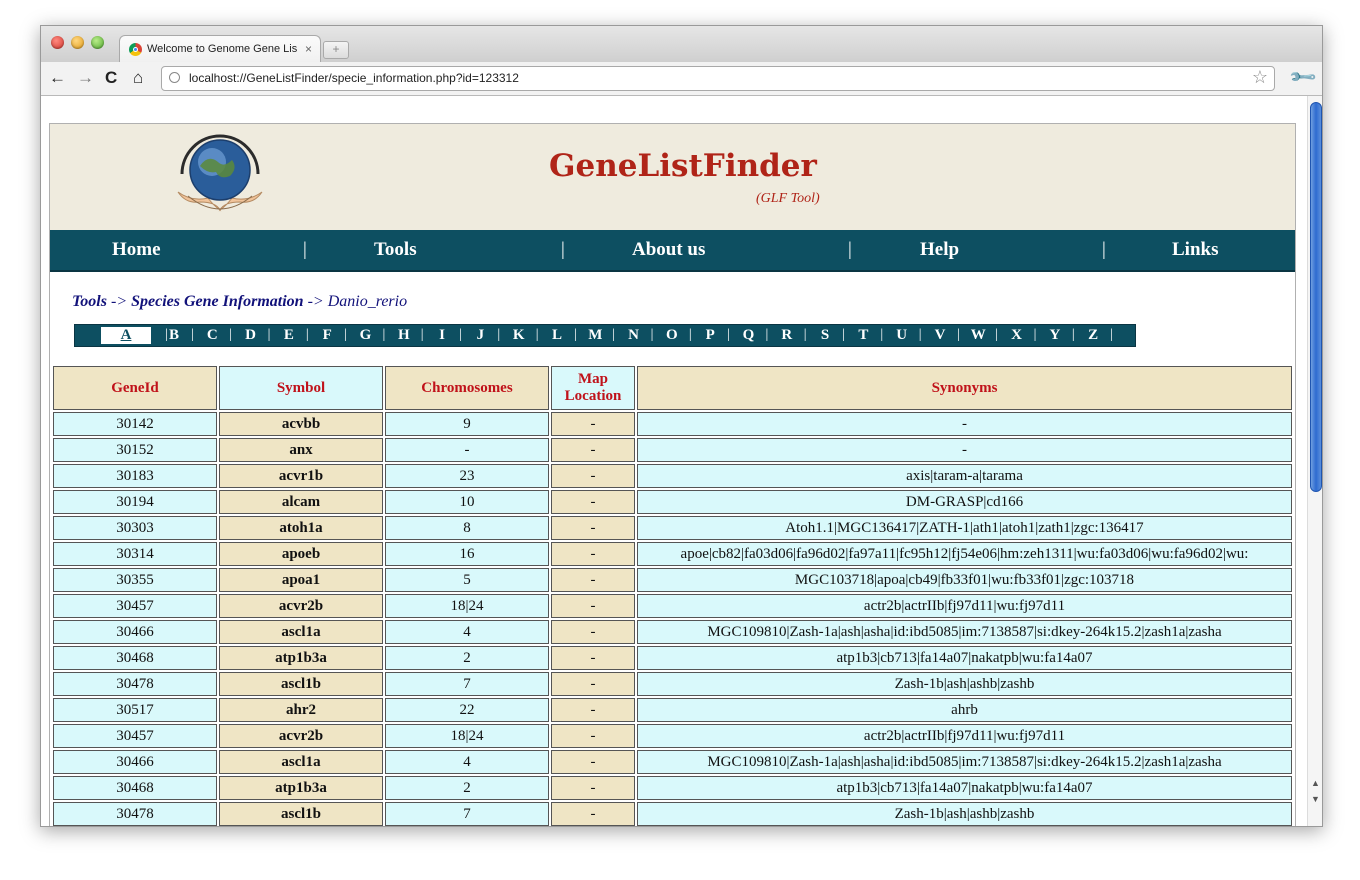 Image resolution: width=1360 pixels, height=880 pixels. What do you see at coordinates (251, 335) in the screenshot?
I see `letter-filter-d: D` at bounding box center [251, 335].